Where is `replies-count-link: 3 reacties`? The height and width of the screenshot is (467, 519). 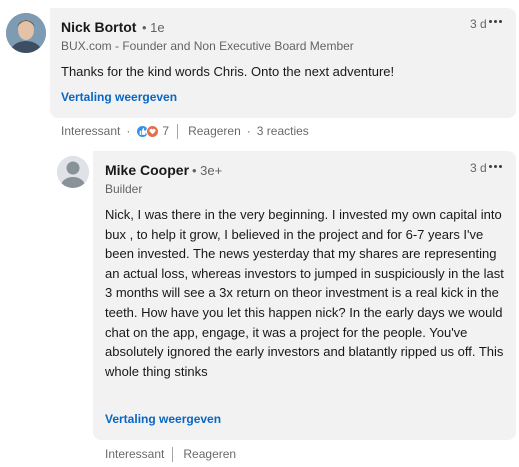 replies-count-link: 3 reacties is located at coordinates (283, 131).